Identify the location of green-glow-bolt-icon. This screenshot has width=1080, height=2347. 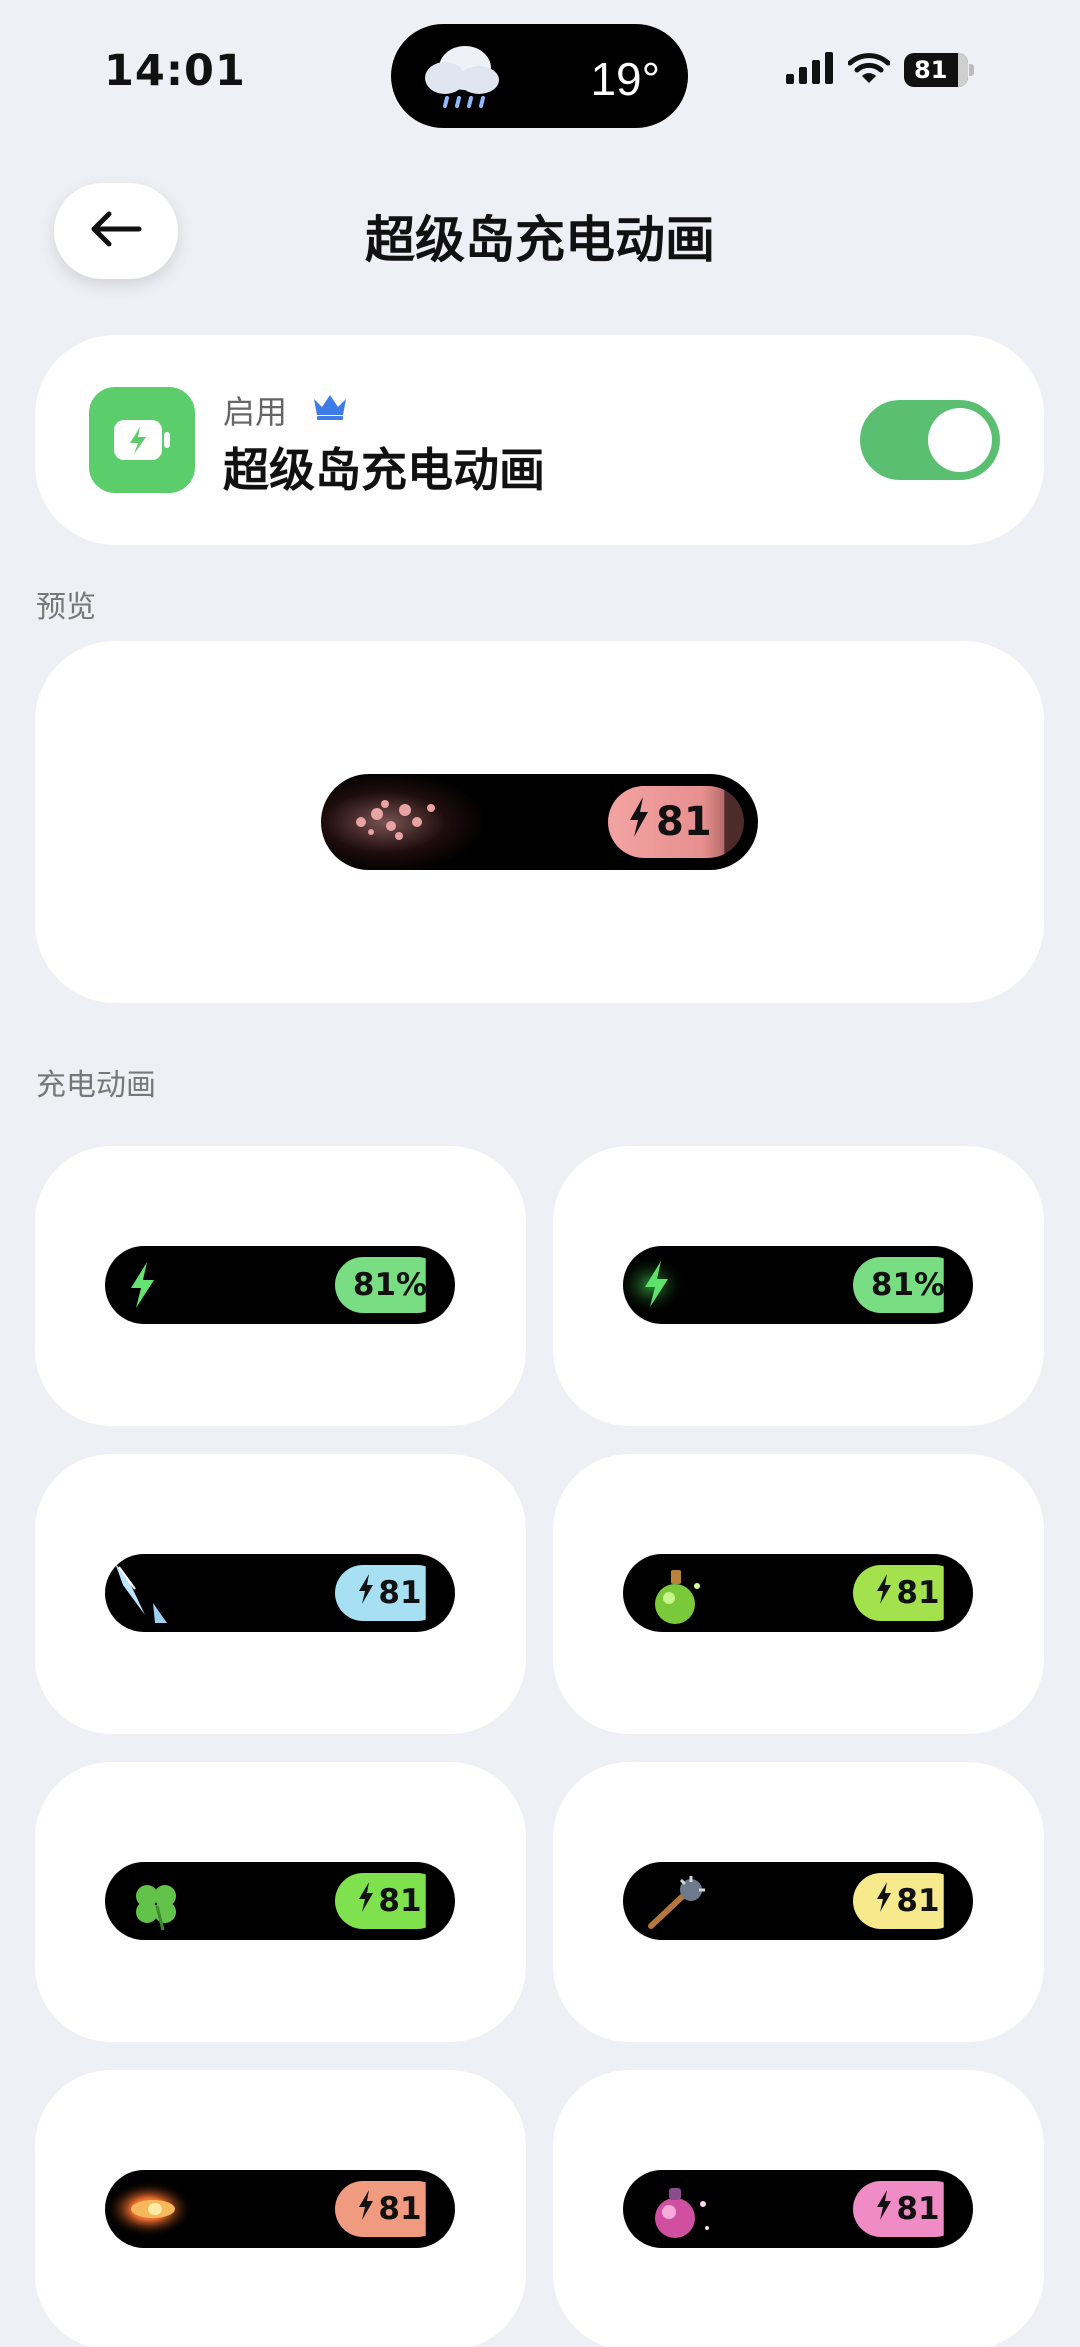
(658, 1287).